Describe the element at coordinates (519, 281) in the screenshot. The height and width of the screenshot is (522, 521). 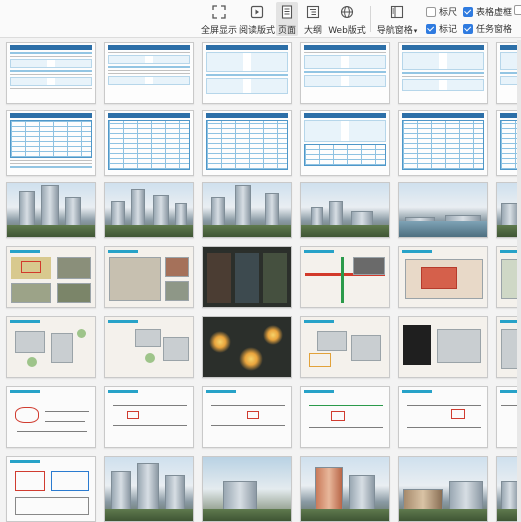
I see `vertical-scrollbar` at that location.